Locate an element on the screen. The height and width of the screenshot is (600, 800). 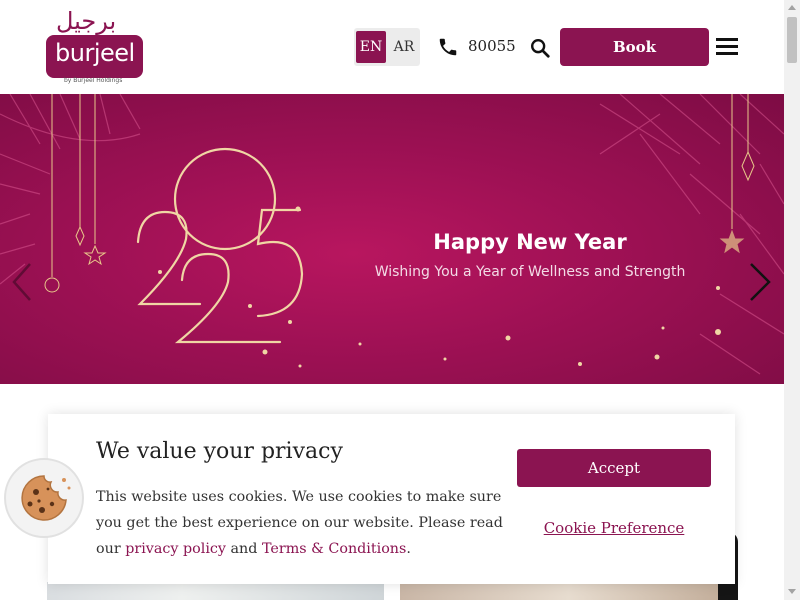
cookie-settings-badge is located at coordinates (44, 498).